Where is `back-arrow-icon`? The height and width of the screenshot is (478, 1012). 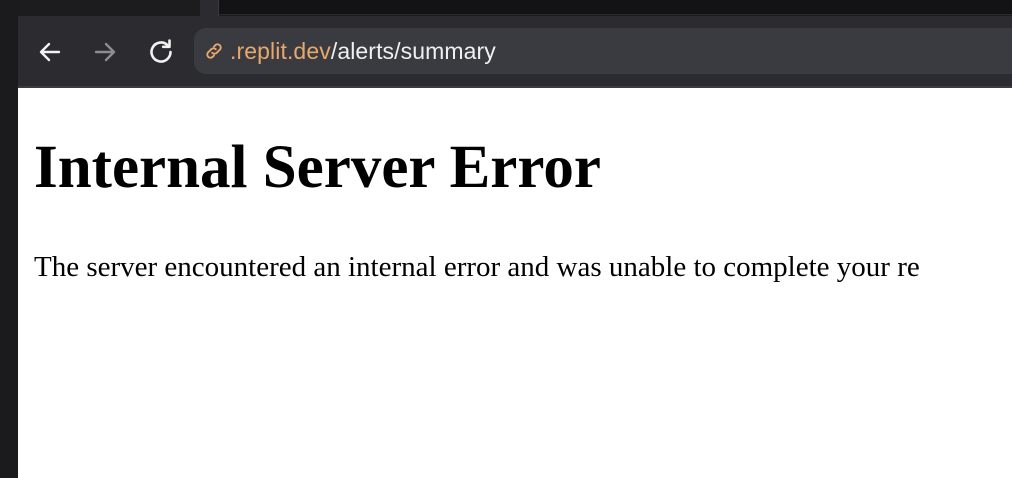
back-arrow-icon is located at coordinates (50, 52).